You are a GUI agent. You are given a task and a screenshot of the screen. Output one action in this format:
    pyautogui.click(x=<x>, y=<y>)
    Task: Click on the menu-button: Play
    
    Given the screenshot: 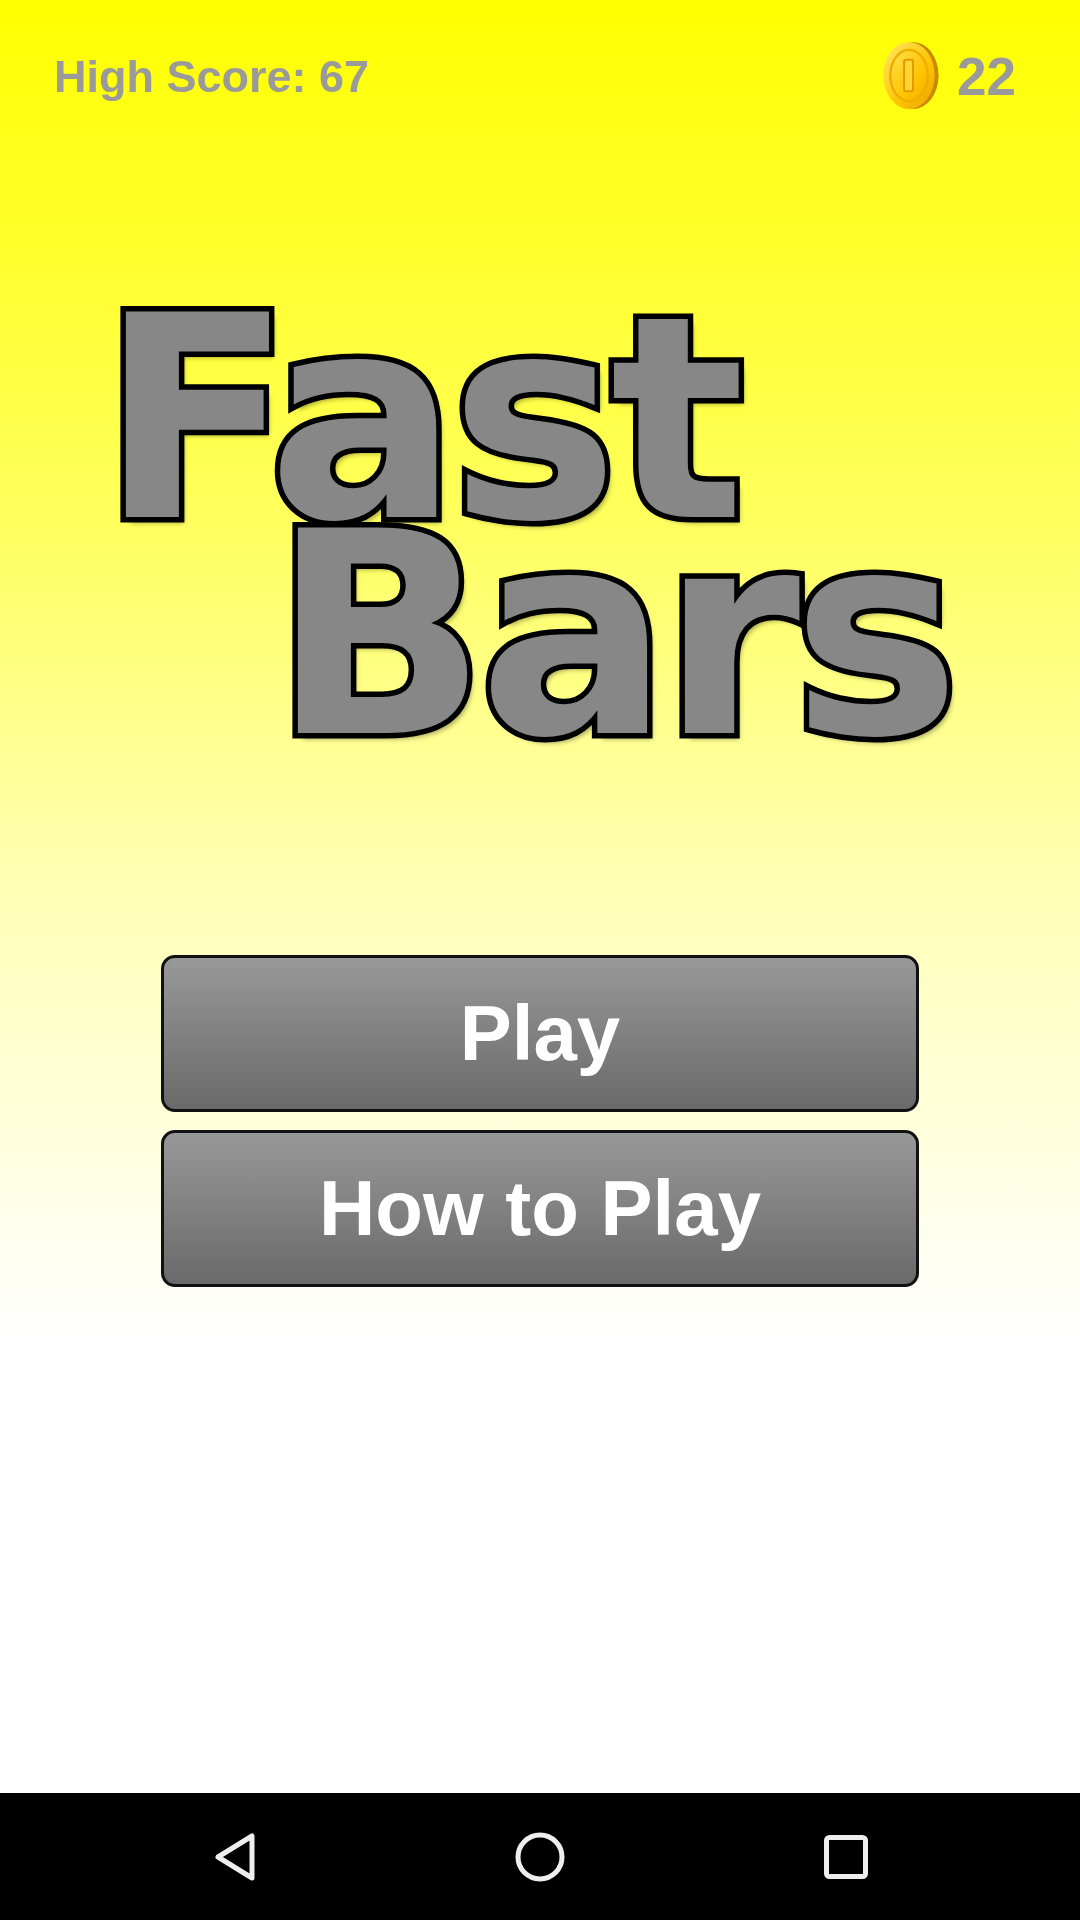 What is the action you would take?
    pyautogui.click(x=540, y=1033)
    